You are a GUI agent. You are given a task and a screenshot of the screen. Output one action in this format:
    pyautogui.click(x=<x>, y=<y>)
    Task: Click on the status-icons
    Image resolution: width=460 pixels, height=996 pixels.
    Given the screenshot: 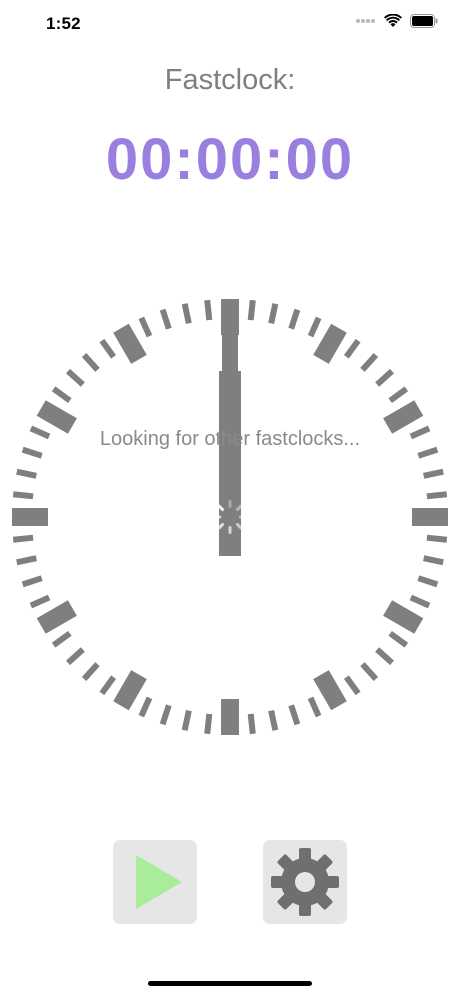 What is the action you would take?
    pyautogui.click(x=397, y=21)
    